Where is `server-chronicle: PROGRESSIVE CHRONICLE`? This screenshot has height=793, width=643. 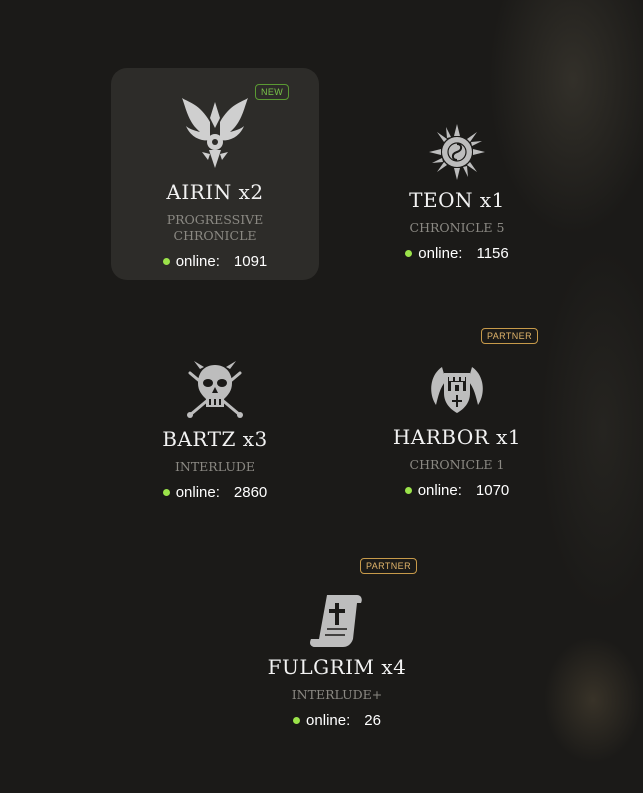
server-chronicle: PROGRESSIVE CHRONICLE is located at coordinates (215, 228).